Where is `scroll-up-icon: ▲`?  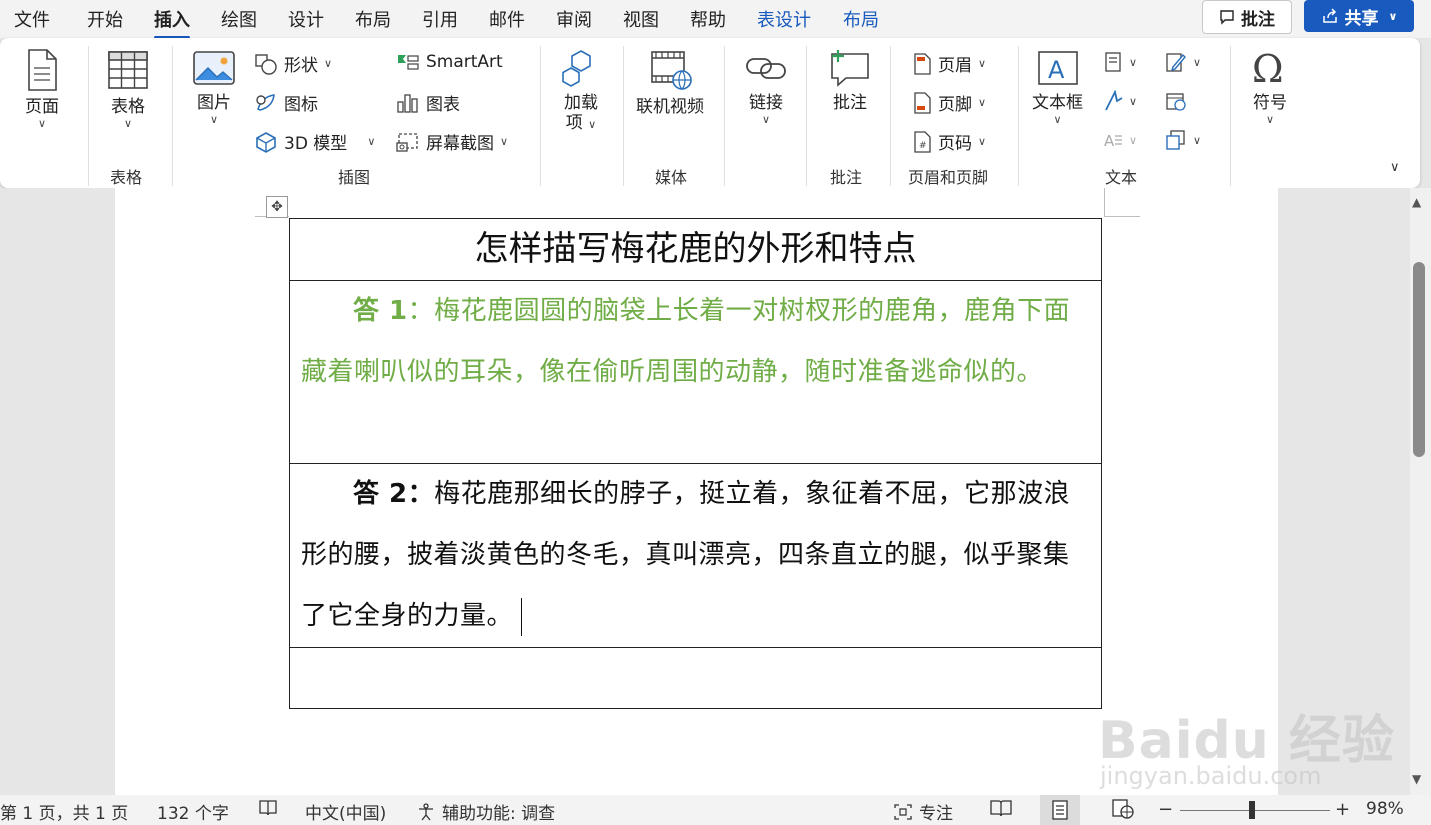
scroll-up-icon: ▲ is located at coordinates (1416, 202).